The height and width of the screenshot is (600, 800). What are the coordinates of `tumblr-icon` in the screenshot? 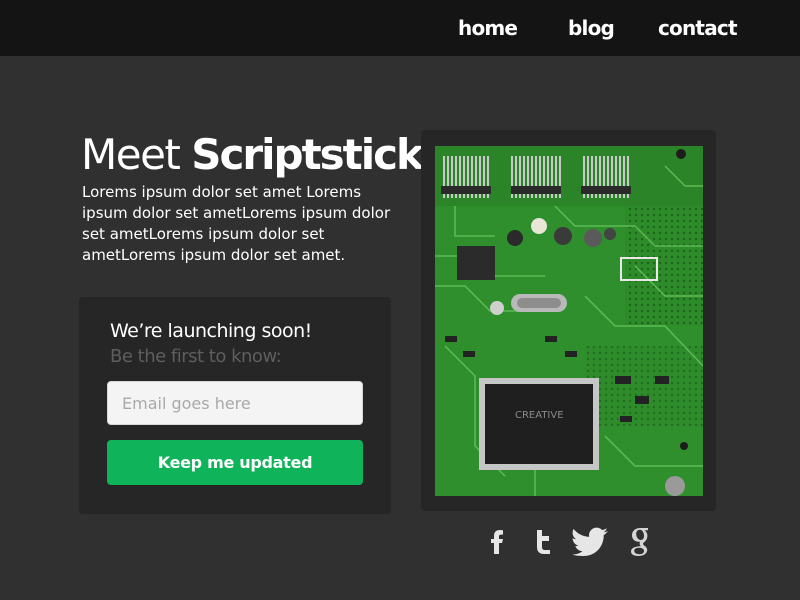 It's located at (542, 541).